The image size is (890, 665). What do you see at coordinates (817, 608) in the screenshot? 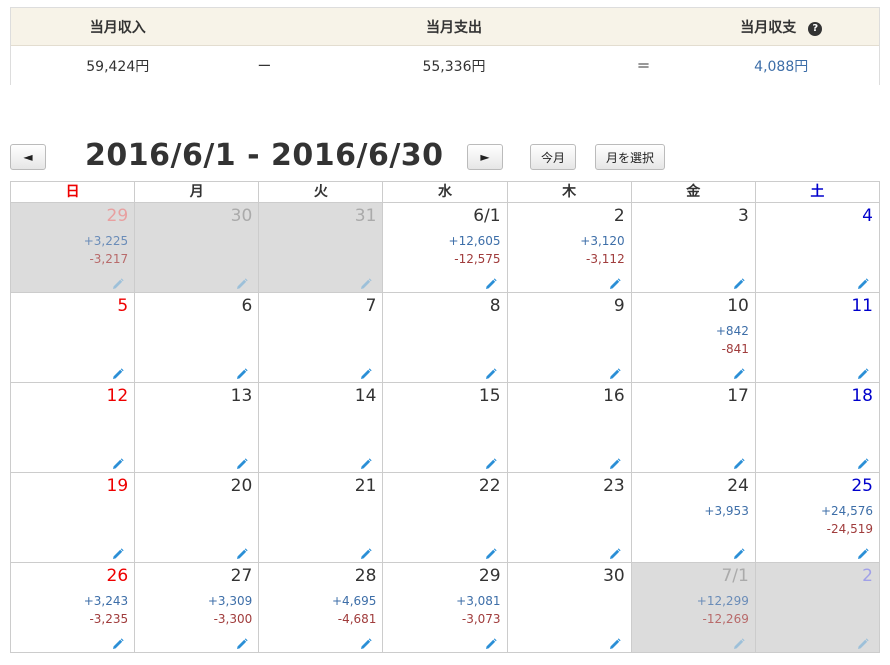
I see `calendar-day: 2` at bounding box center [817, 608].